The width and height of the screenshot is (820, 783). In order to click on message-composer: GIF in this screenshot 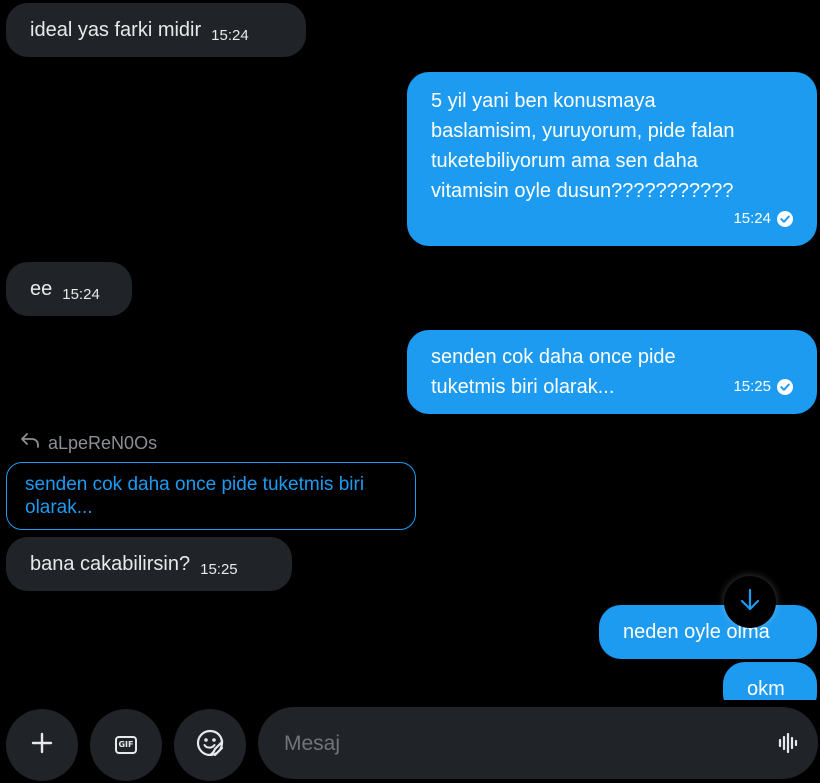, I will do `click(410, 741)`.